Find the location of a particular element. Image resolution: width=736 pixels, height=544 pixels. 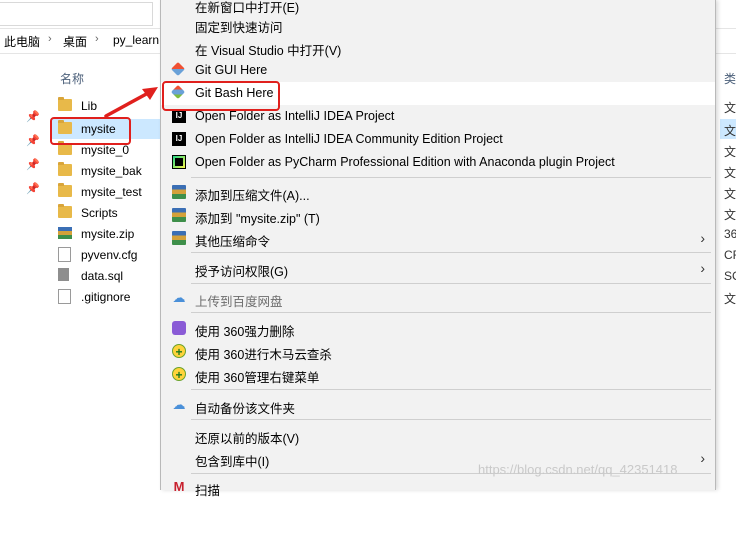

breadcrumb-py-learn: py_learn is located at coordinates (136, 40).